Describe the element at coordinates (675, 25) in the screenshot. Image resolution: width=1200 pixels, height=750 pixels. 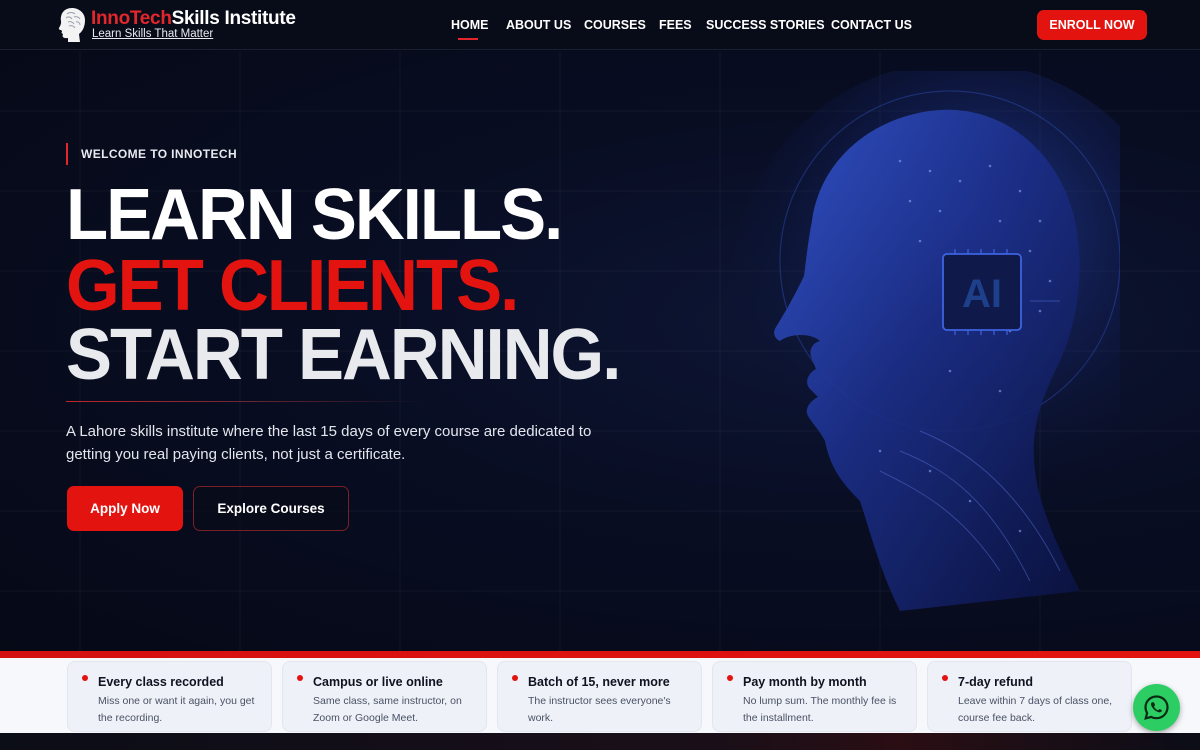
I see `nav-item-fees: FEES` at that location.